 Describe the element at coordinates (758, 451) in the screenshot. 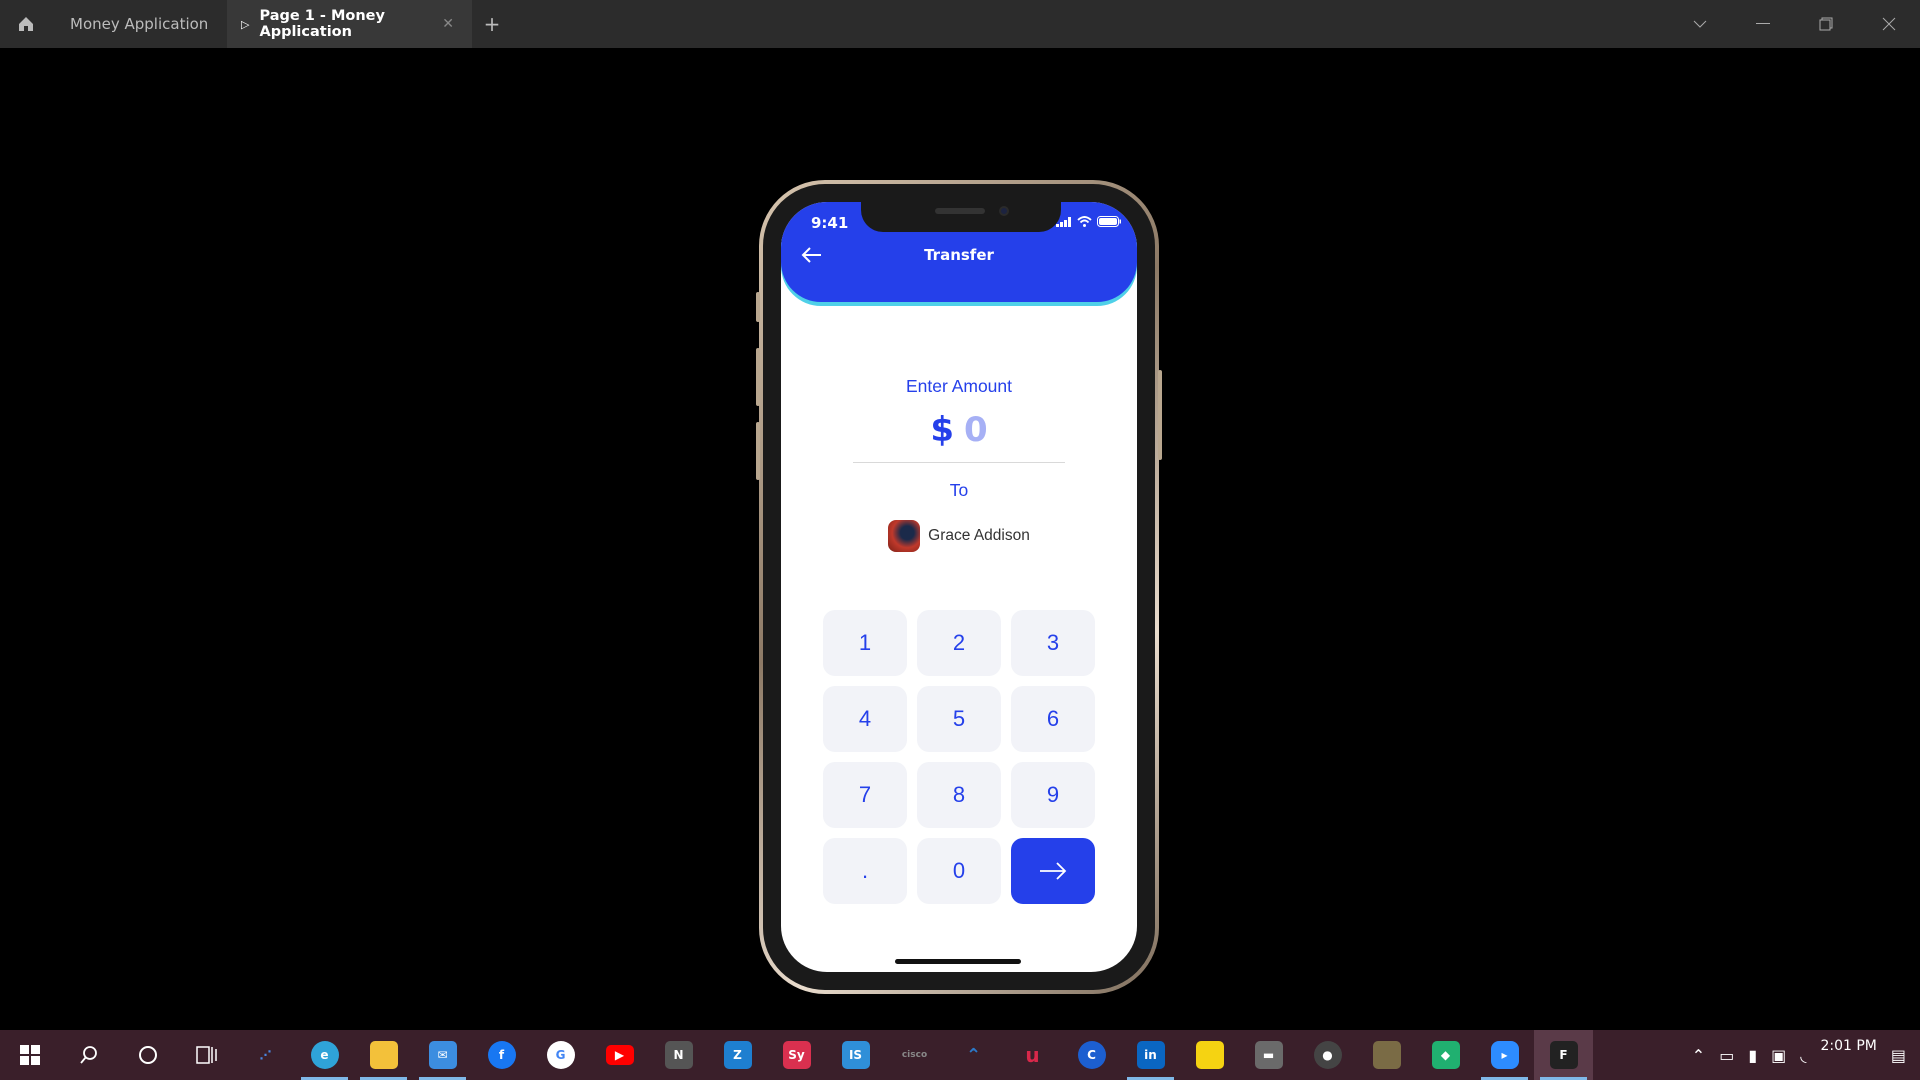

I see `volume-down-button` at that location.